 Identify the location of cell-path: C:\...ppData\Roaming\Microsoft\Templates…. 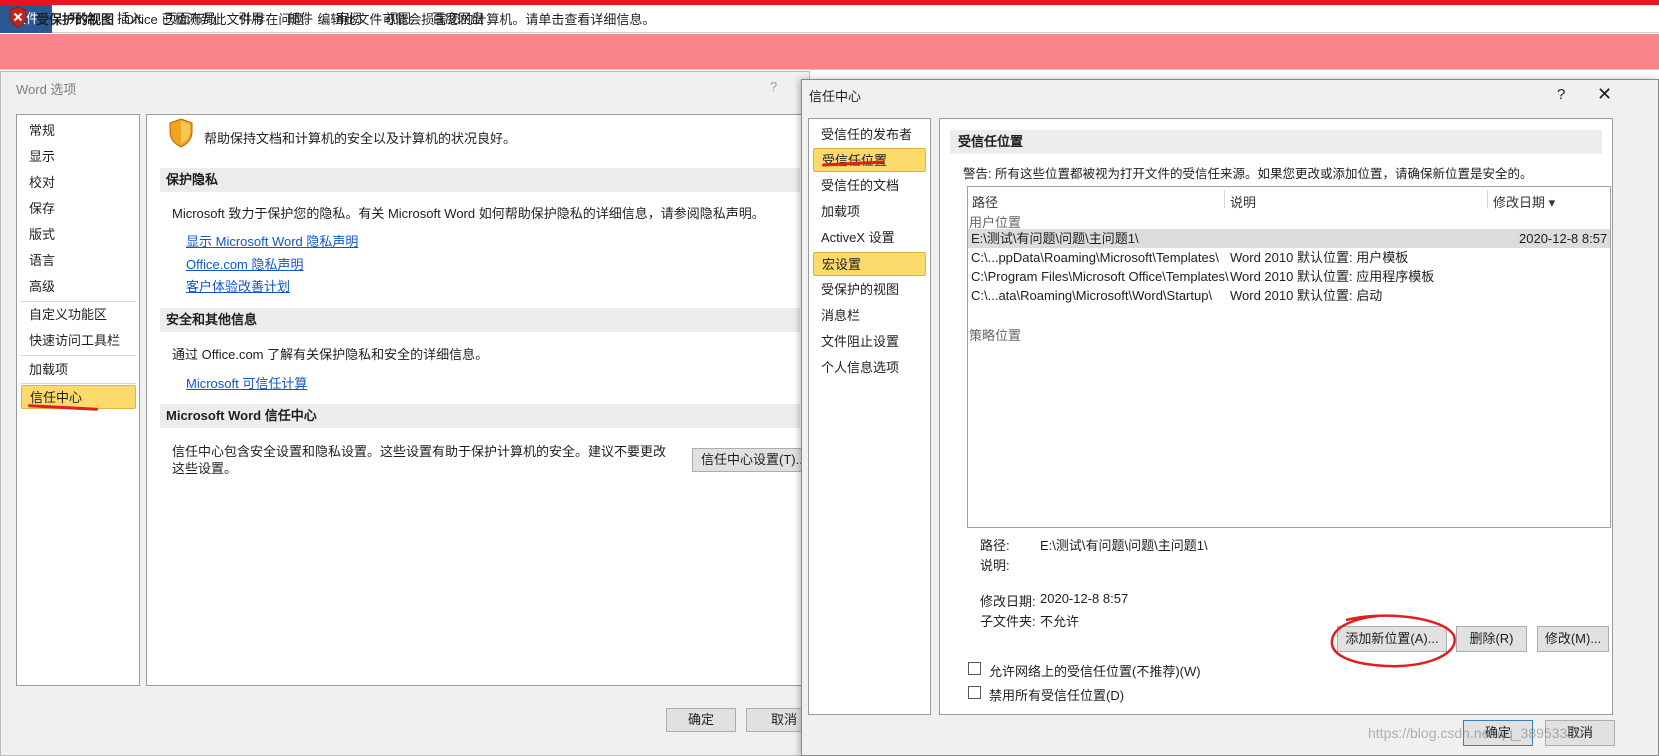
(1095, 257).